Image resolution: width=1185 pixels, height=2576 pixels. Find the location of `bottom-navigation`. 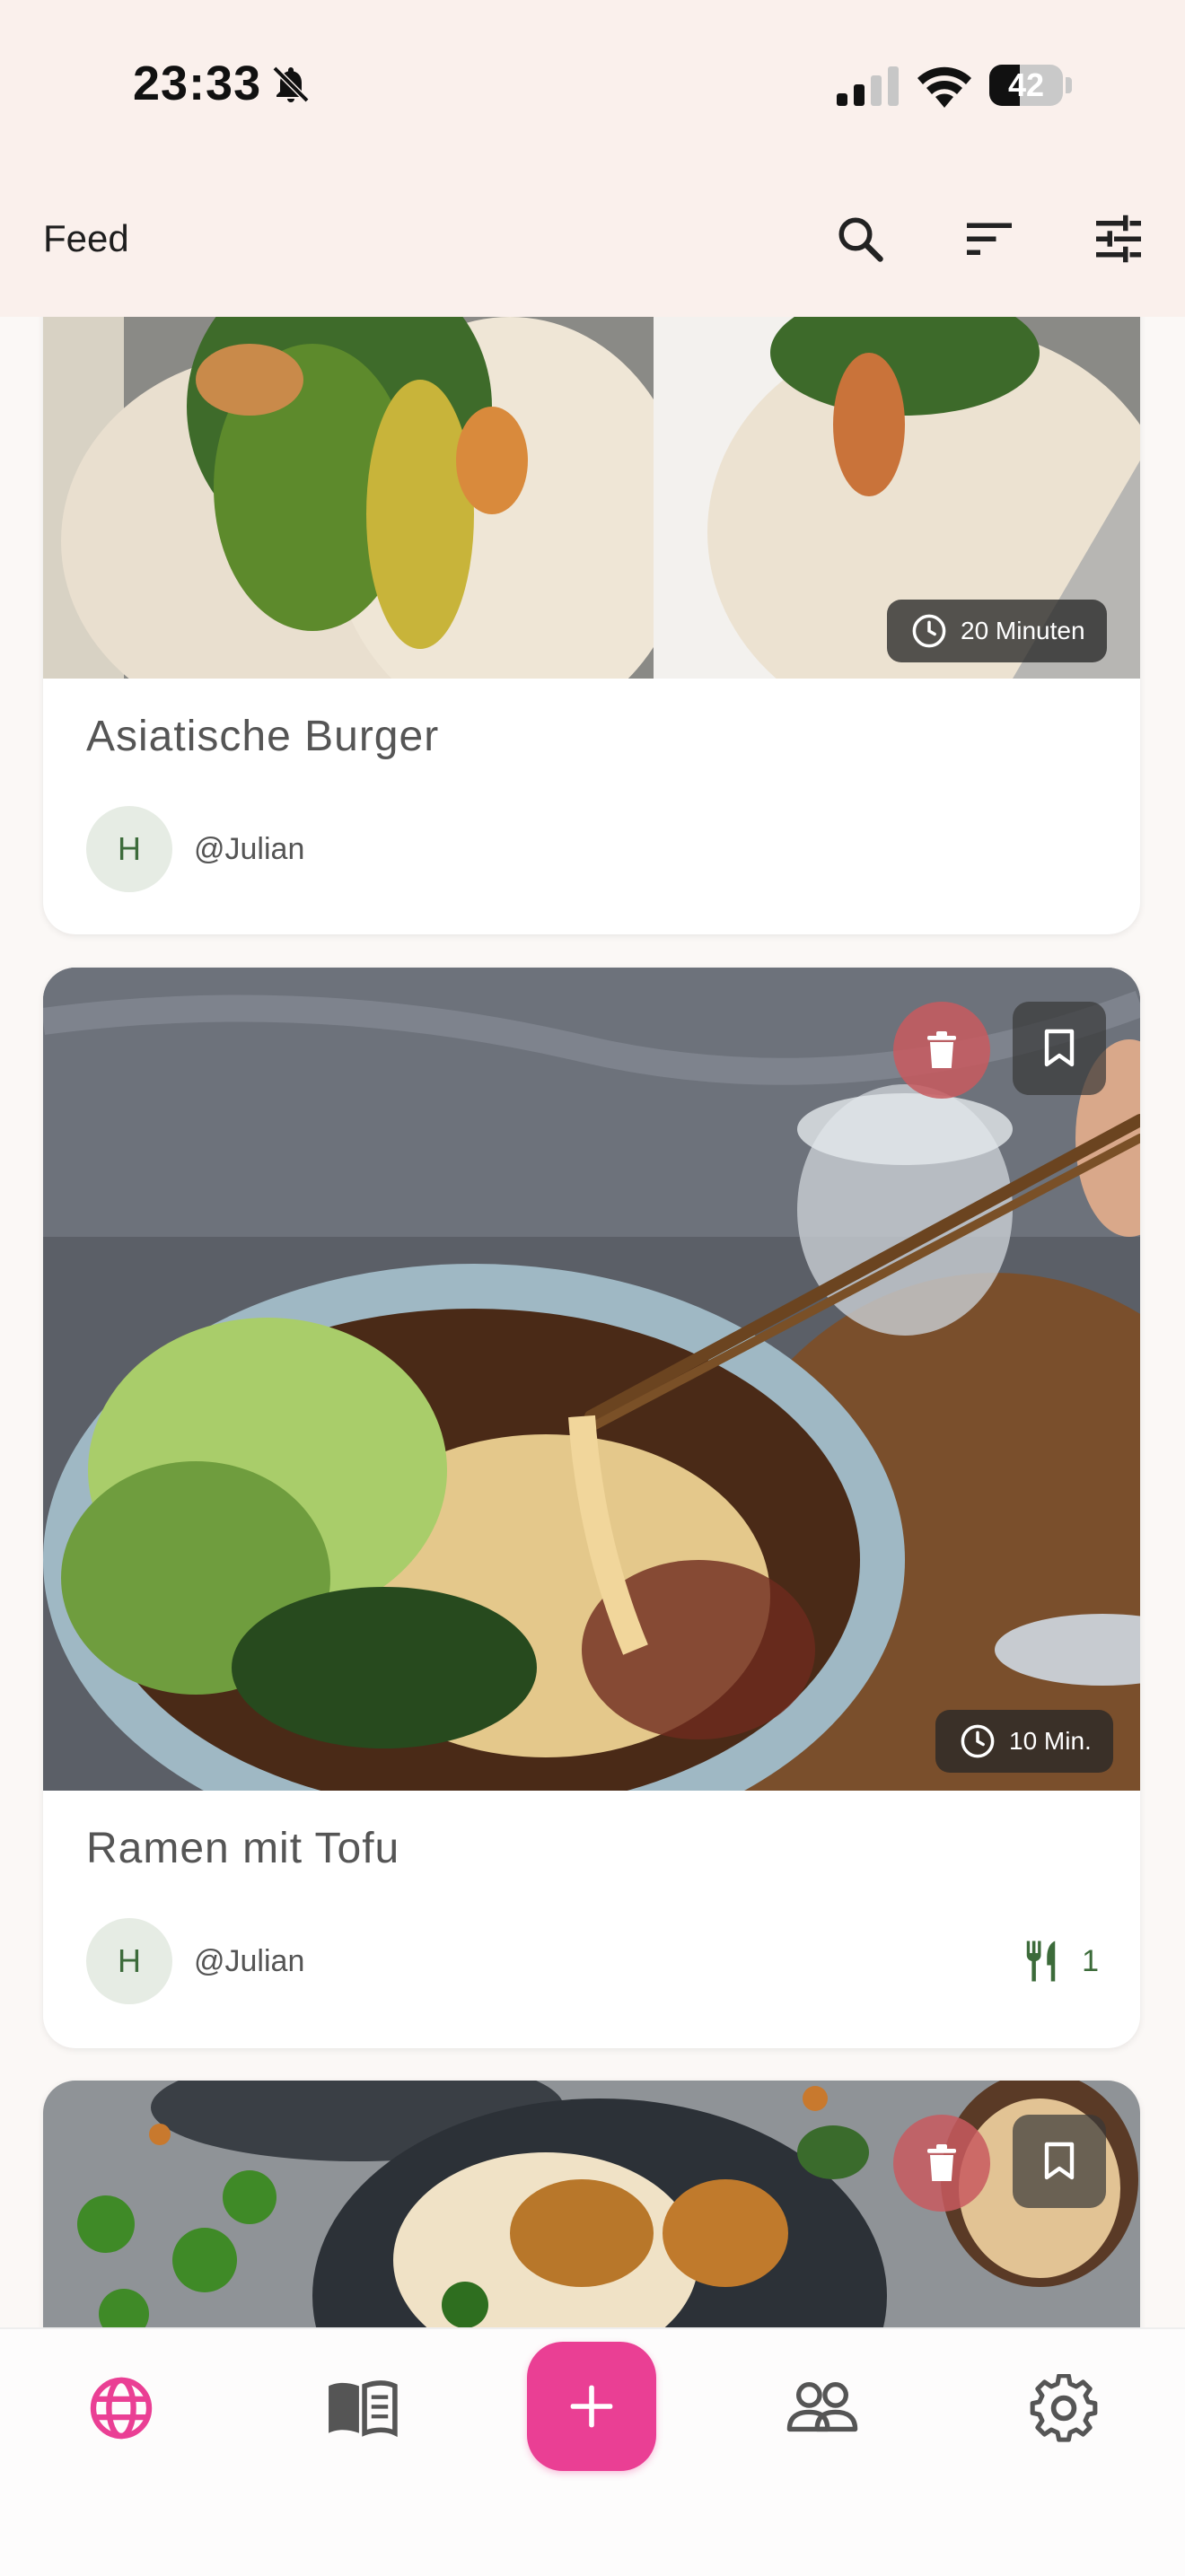

bottom-navigation is located at coordinates (592, 2451).